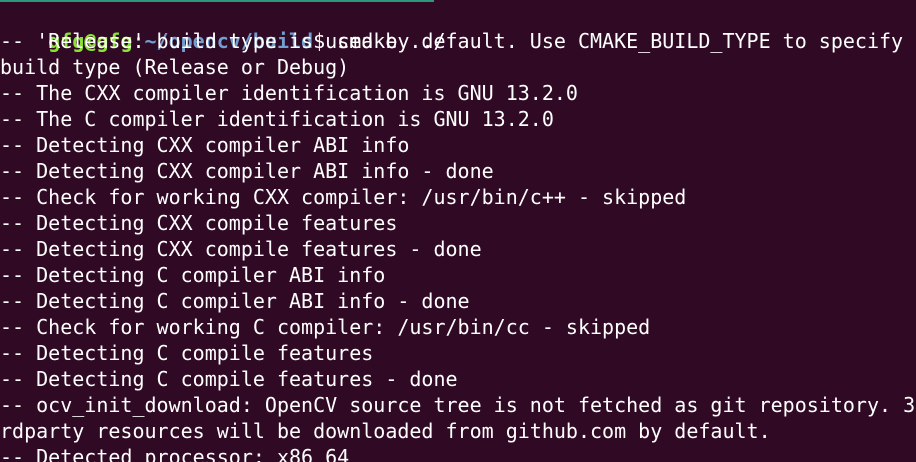  Describe the element at coordinates (187, 353) in the screenshot. I see `output-line: -- Detecting C compile features` at that location.